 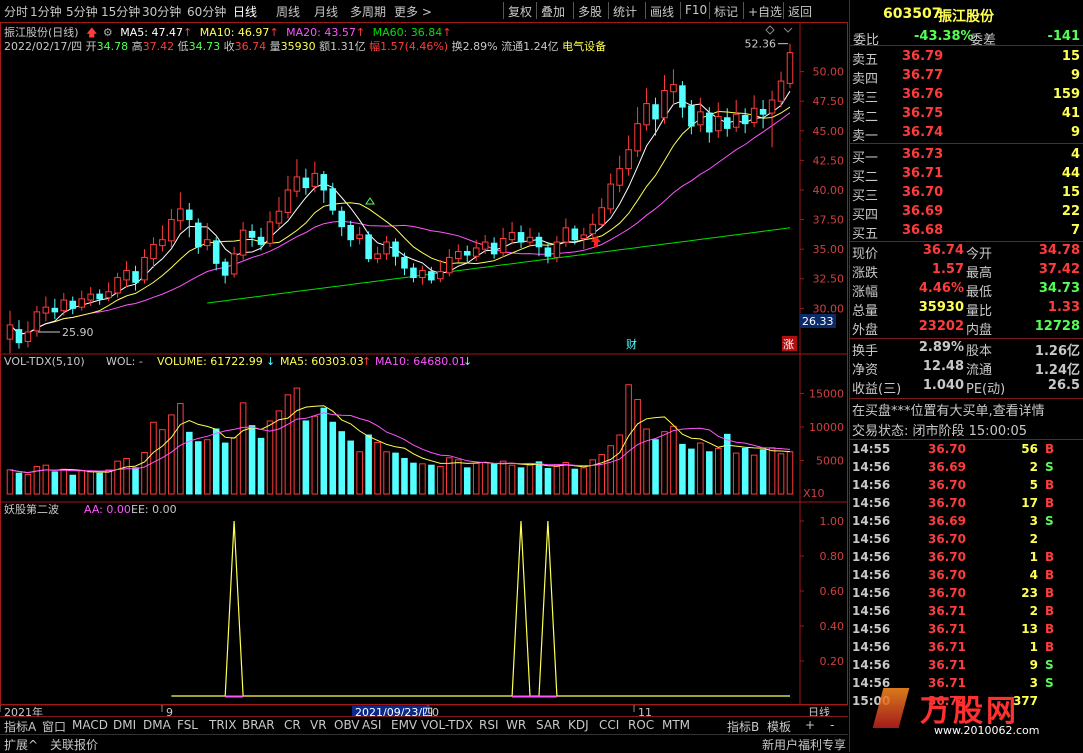 What do you see at coordinates (645, 711) in the screenshot?
I see `month-label: 11` at bounding box center [645, 711].